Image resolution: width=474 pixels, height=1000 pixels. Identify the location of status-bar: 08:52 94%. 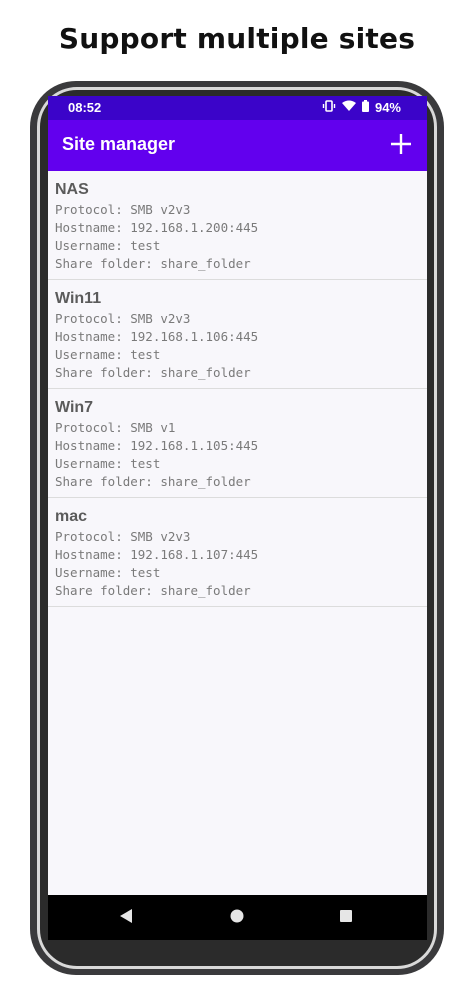
(237, 108).